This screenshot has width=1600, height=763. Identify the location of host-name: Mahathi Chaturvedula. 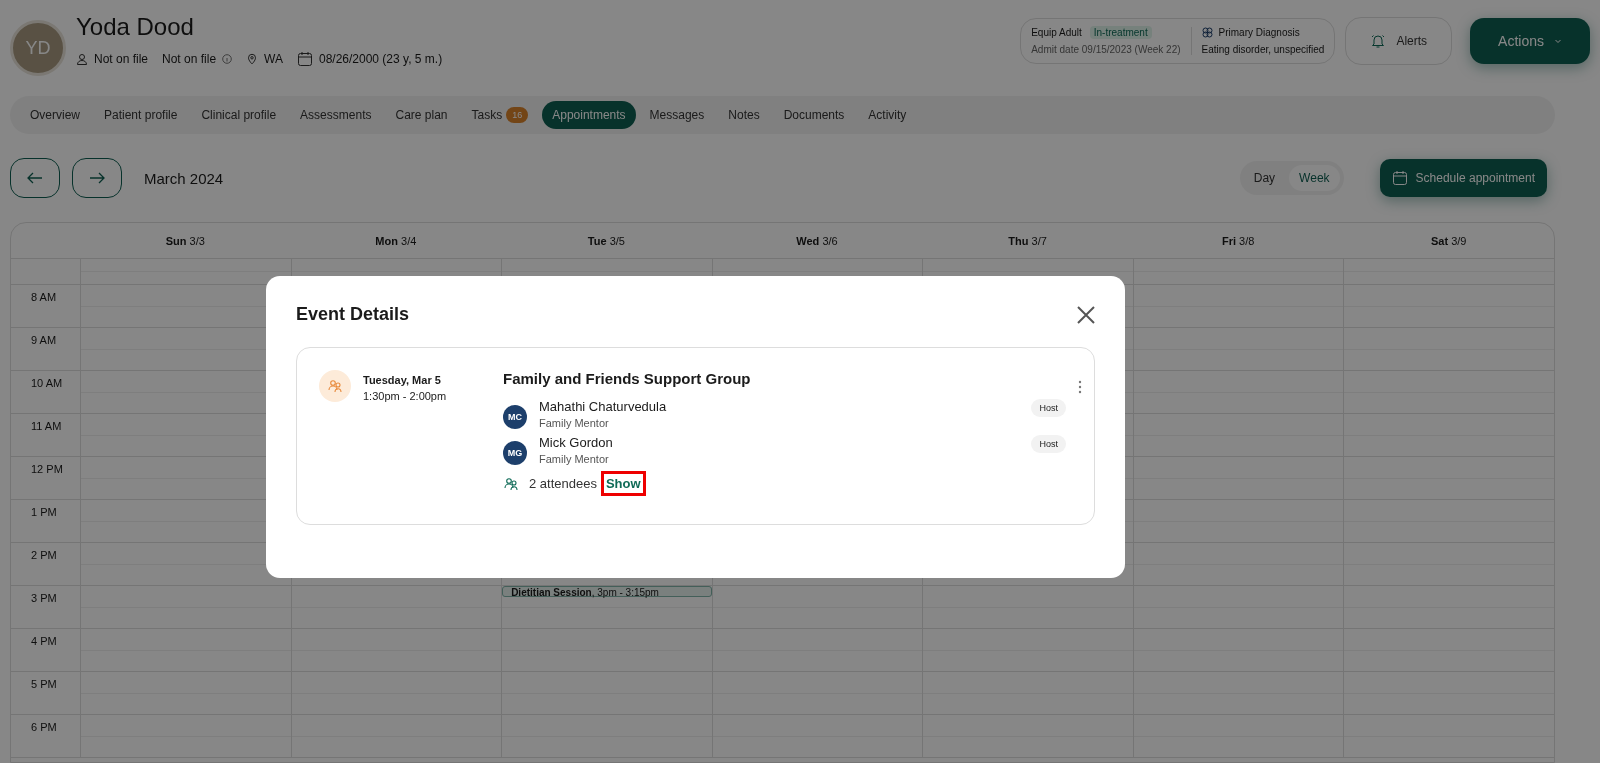
(603, 406).